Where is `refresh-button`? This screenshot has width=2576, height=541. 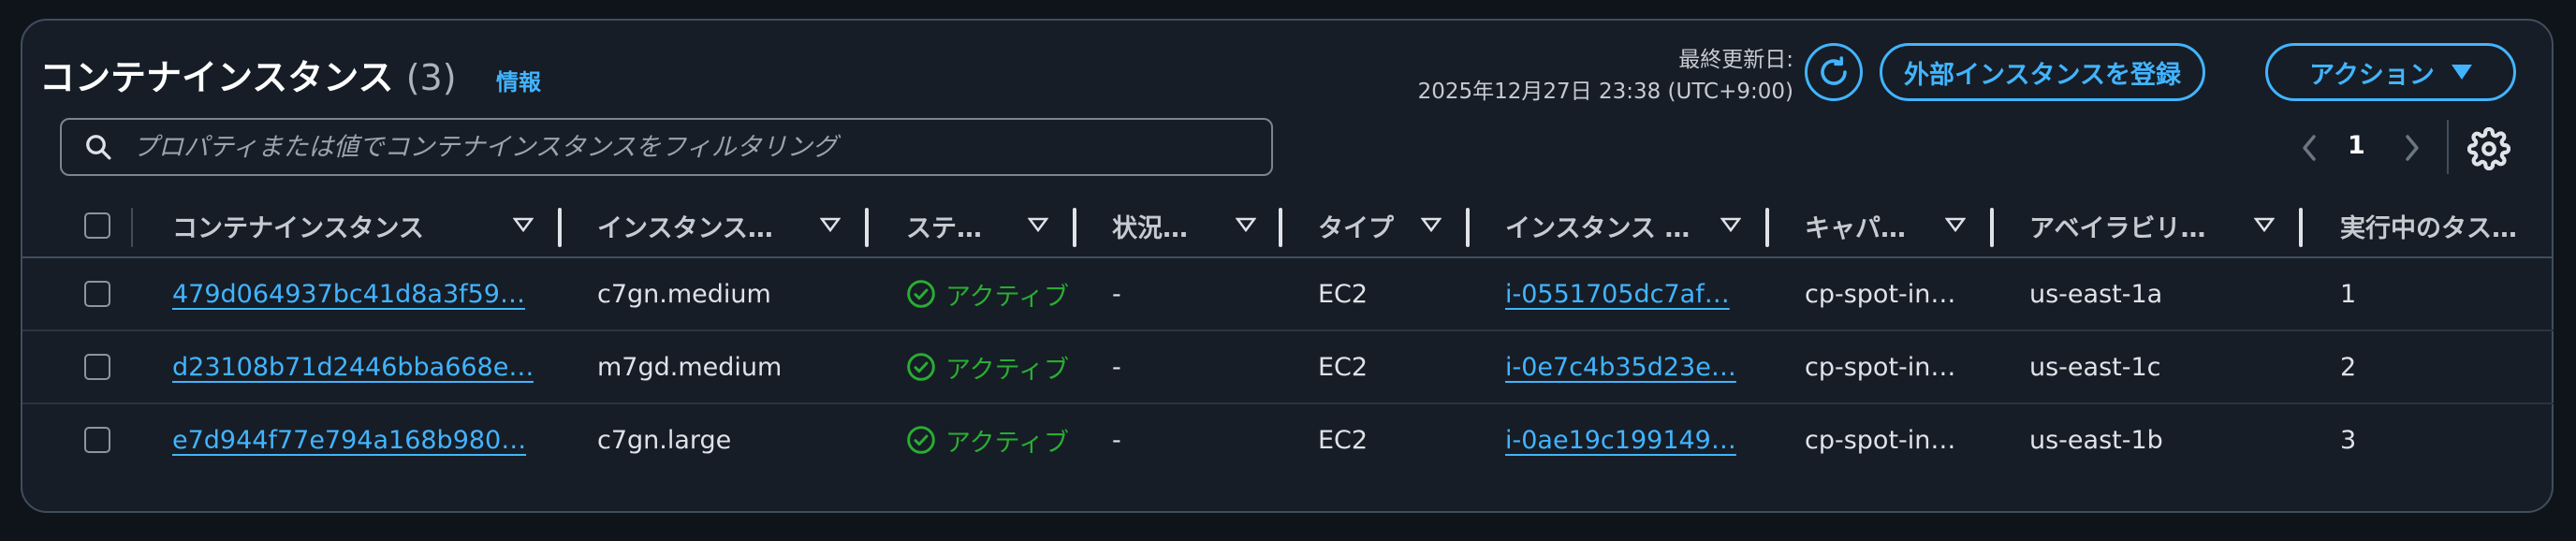 refresh-button is located at coordinates (1834, 72).